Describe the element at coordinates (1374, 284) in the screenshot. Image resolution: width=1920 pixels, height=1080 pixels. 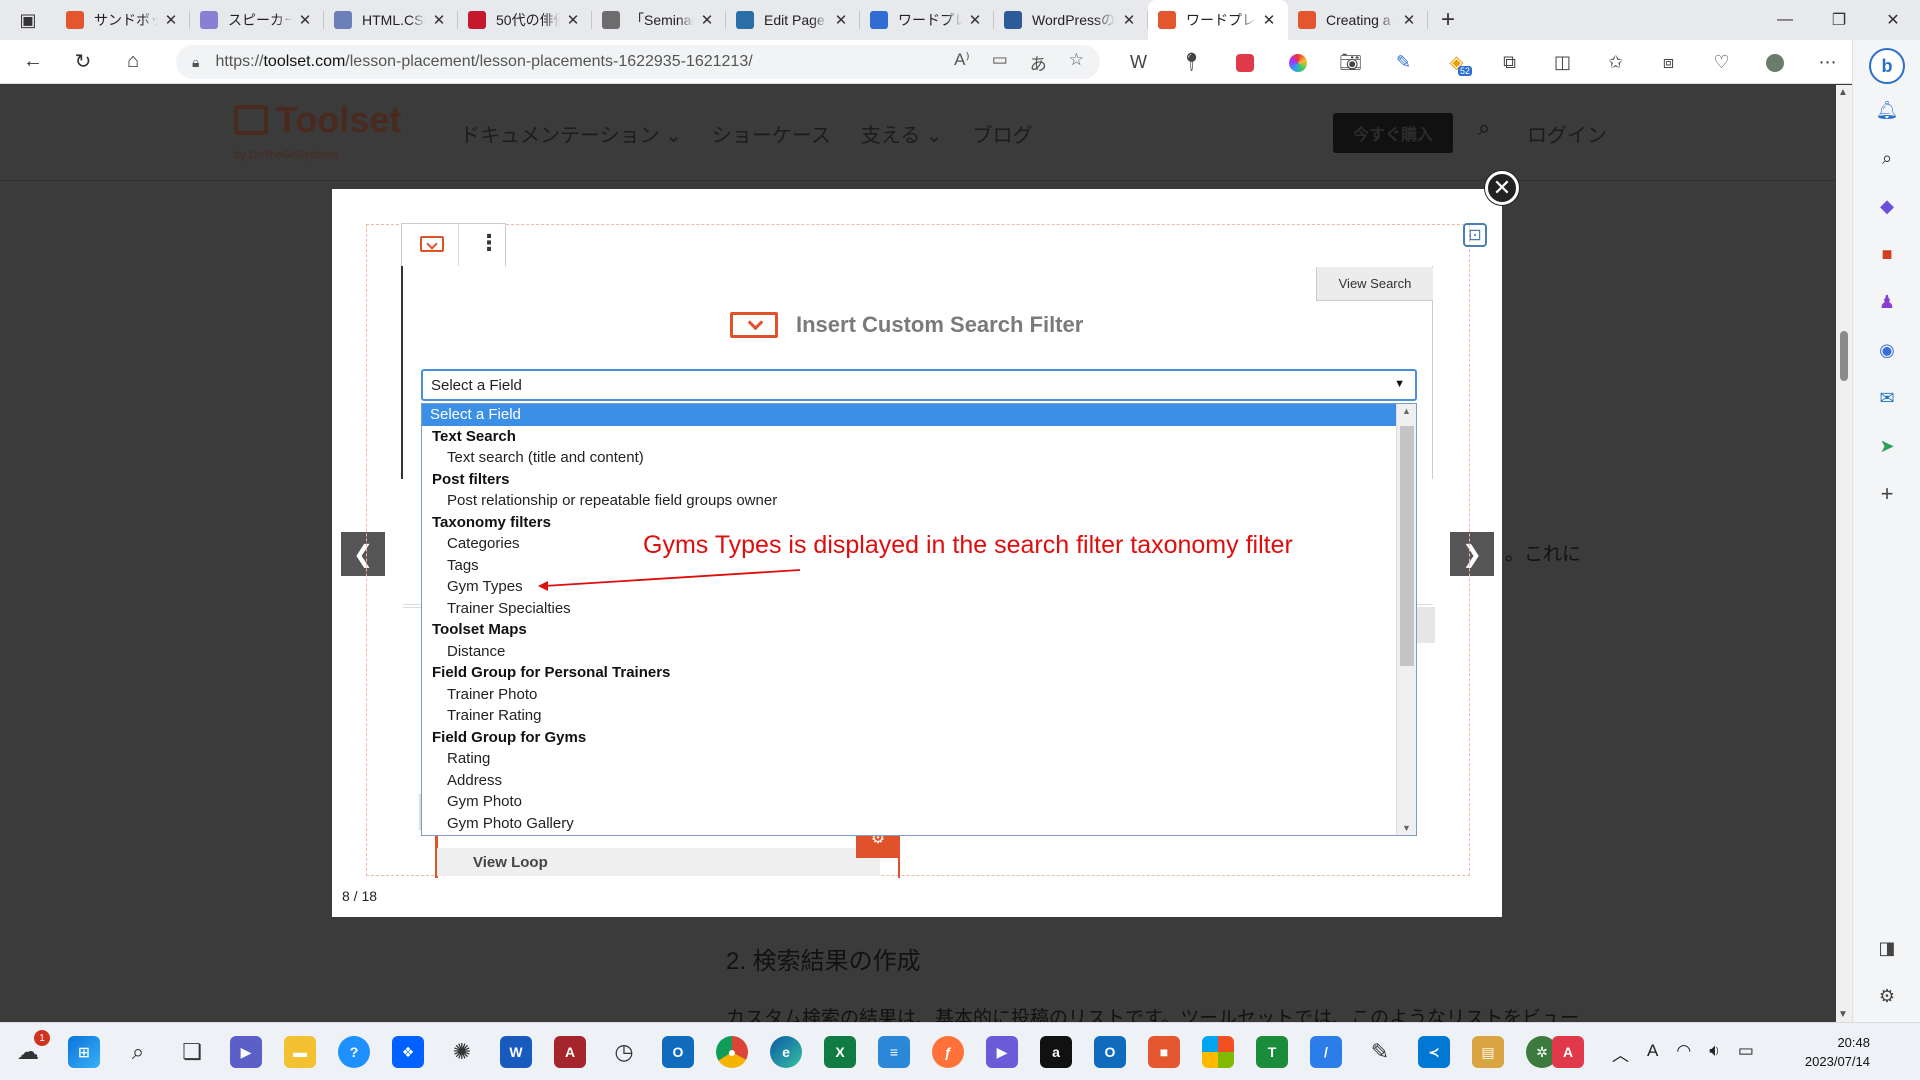
I see `view-search-button: View Search` at that location.